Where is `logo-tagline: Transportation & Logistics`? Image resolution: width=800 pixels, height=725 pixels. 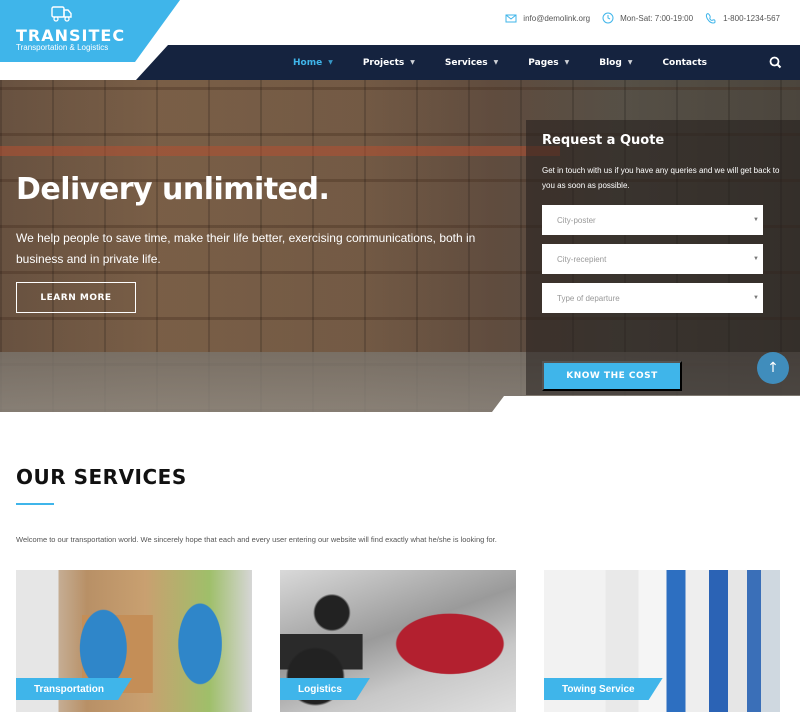
logo-tagline: Transportation & Logistics is located at coordinates (62, 47).